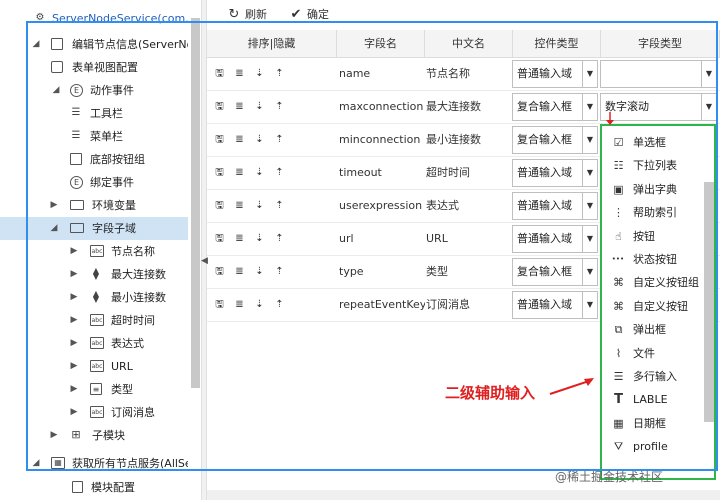  I want to click on tree-item-max-conn: ▶ ▲ ▼ 最大连接数, so click(94, 274).